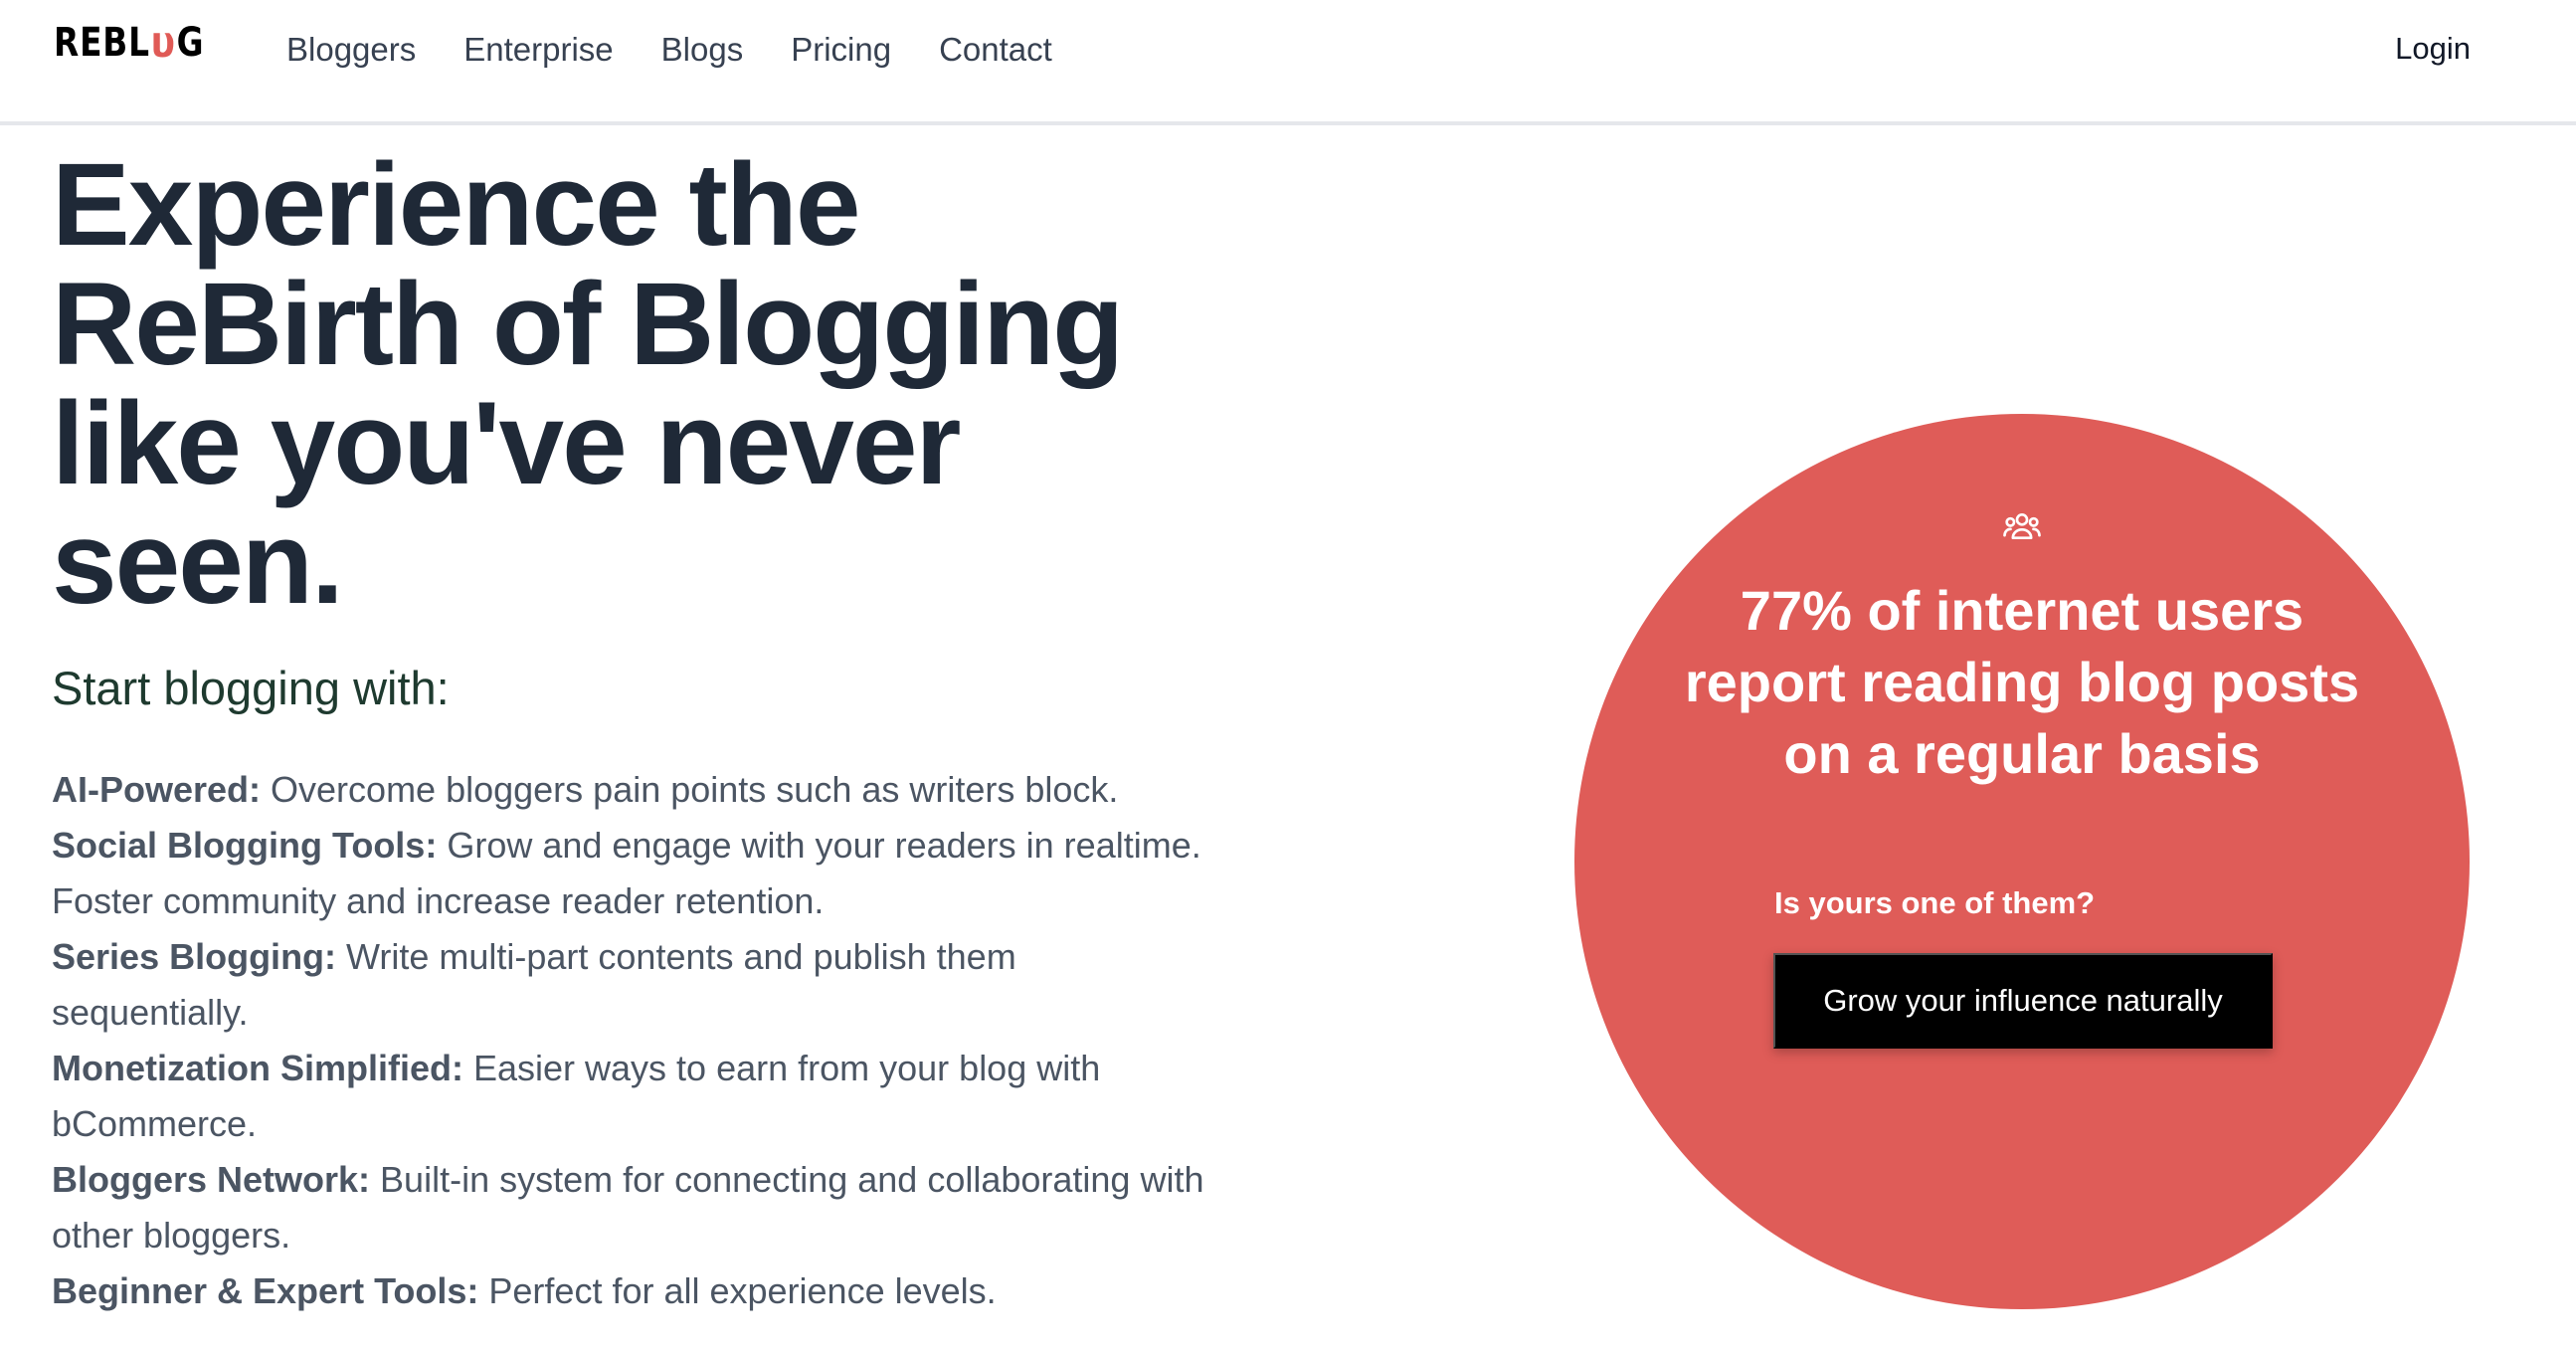 The height and width of the screenshot is (1355, 2576). What do you see at coordinates (2433, 49) in the screenshot?
I see `login-link: Login` at bounding box center [2433, 49].